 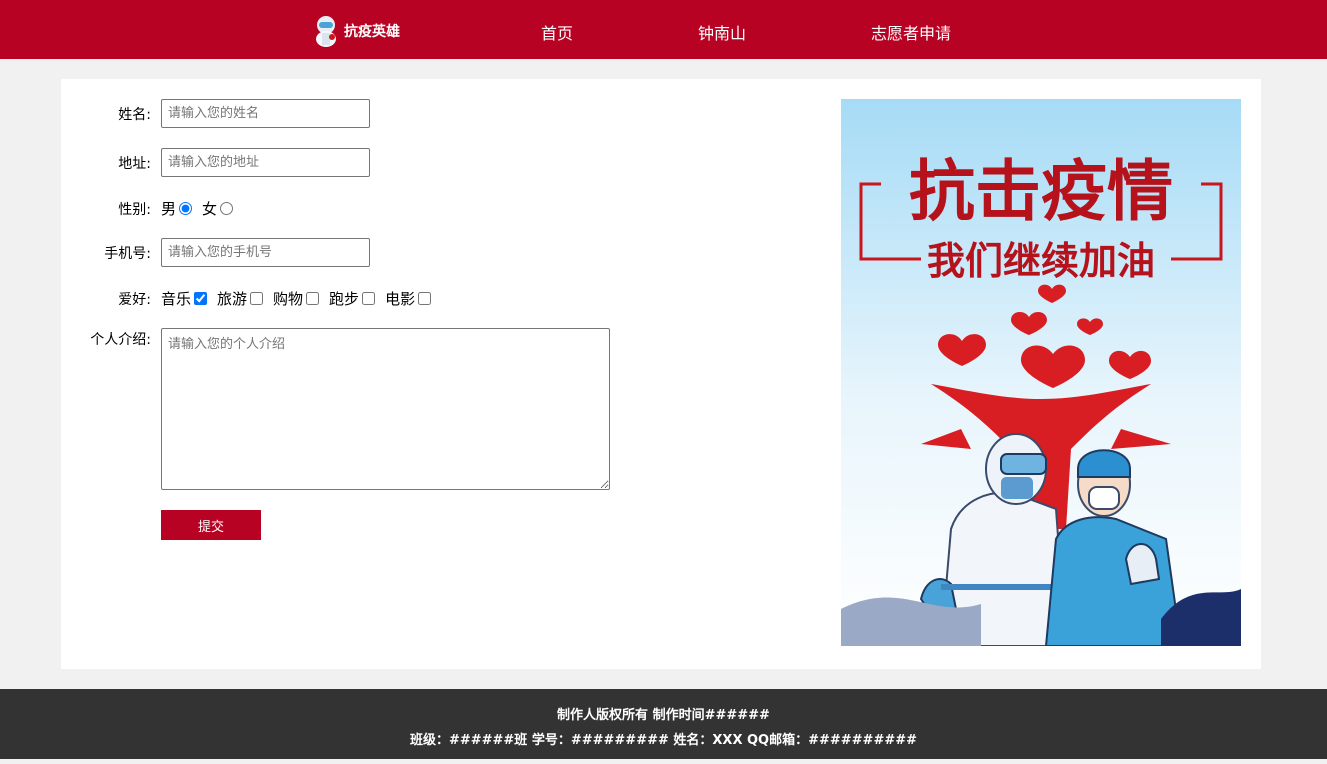 I want to click on hobby-travel-checkbox, so click(x=257, y=298).